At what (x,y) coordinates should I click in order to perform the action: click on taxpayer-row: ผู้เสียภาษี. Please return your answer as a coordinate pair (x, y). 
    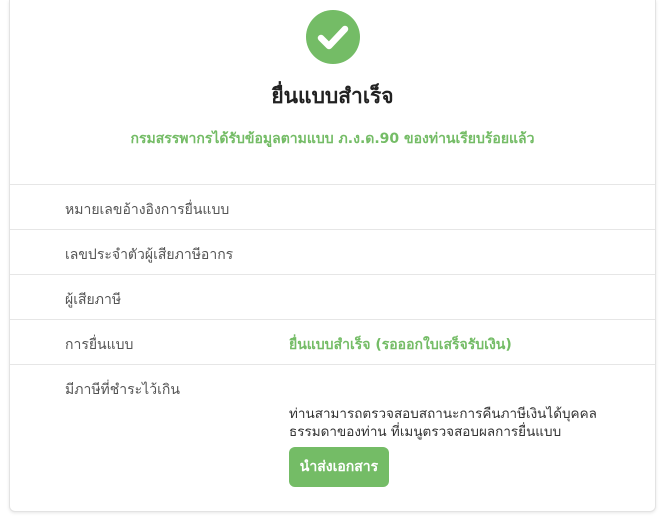
    Looking at the image, I should click on (332, 296).